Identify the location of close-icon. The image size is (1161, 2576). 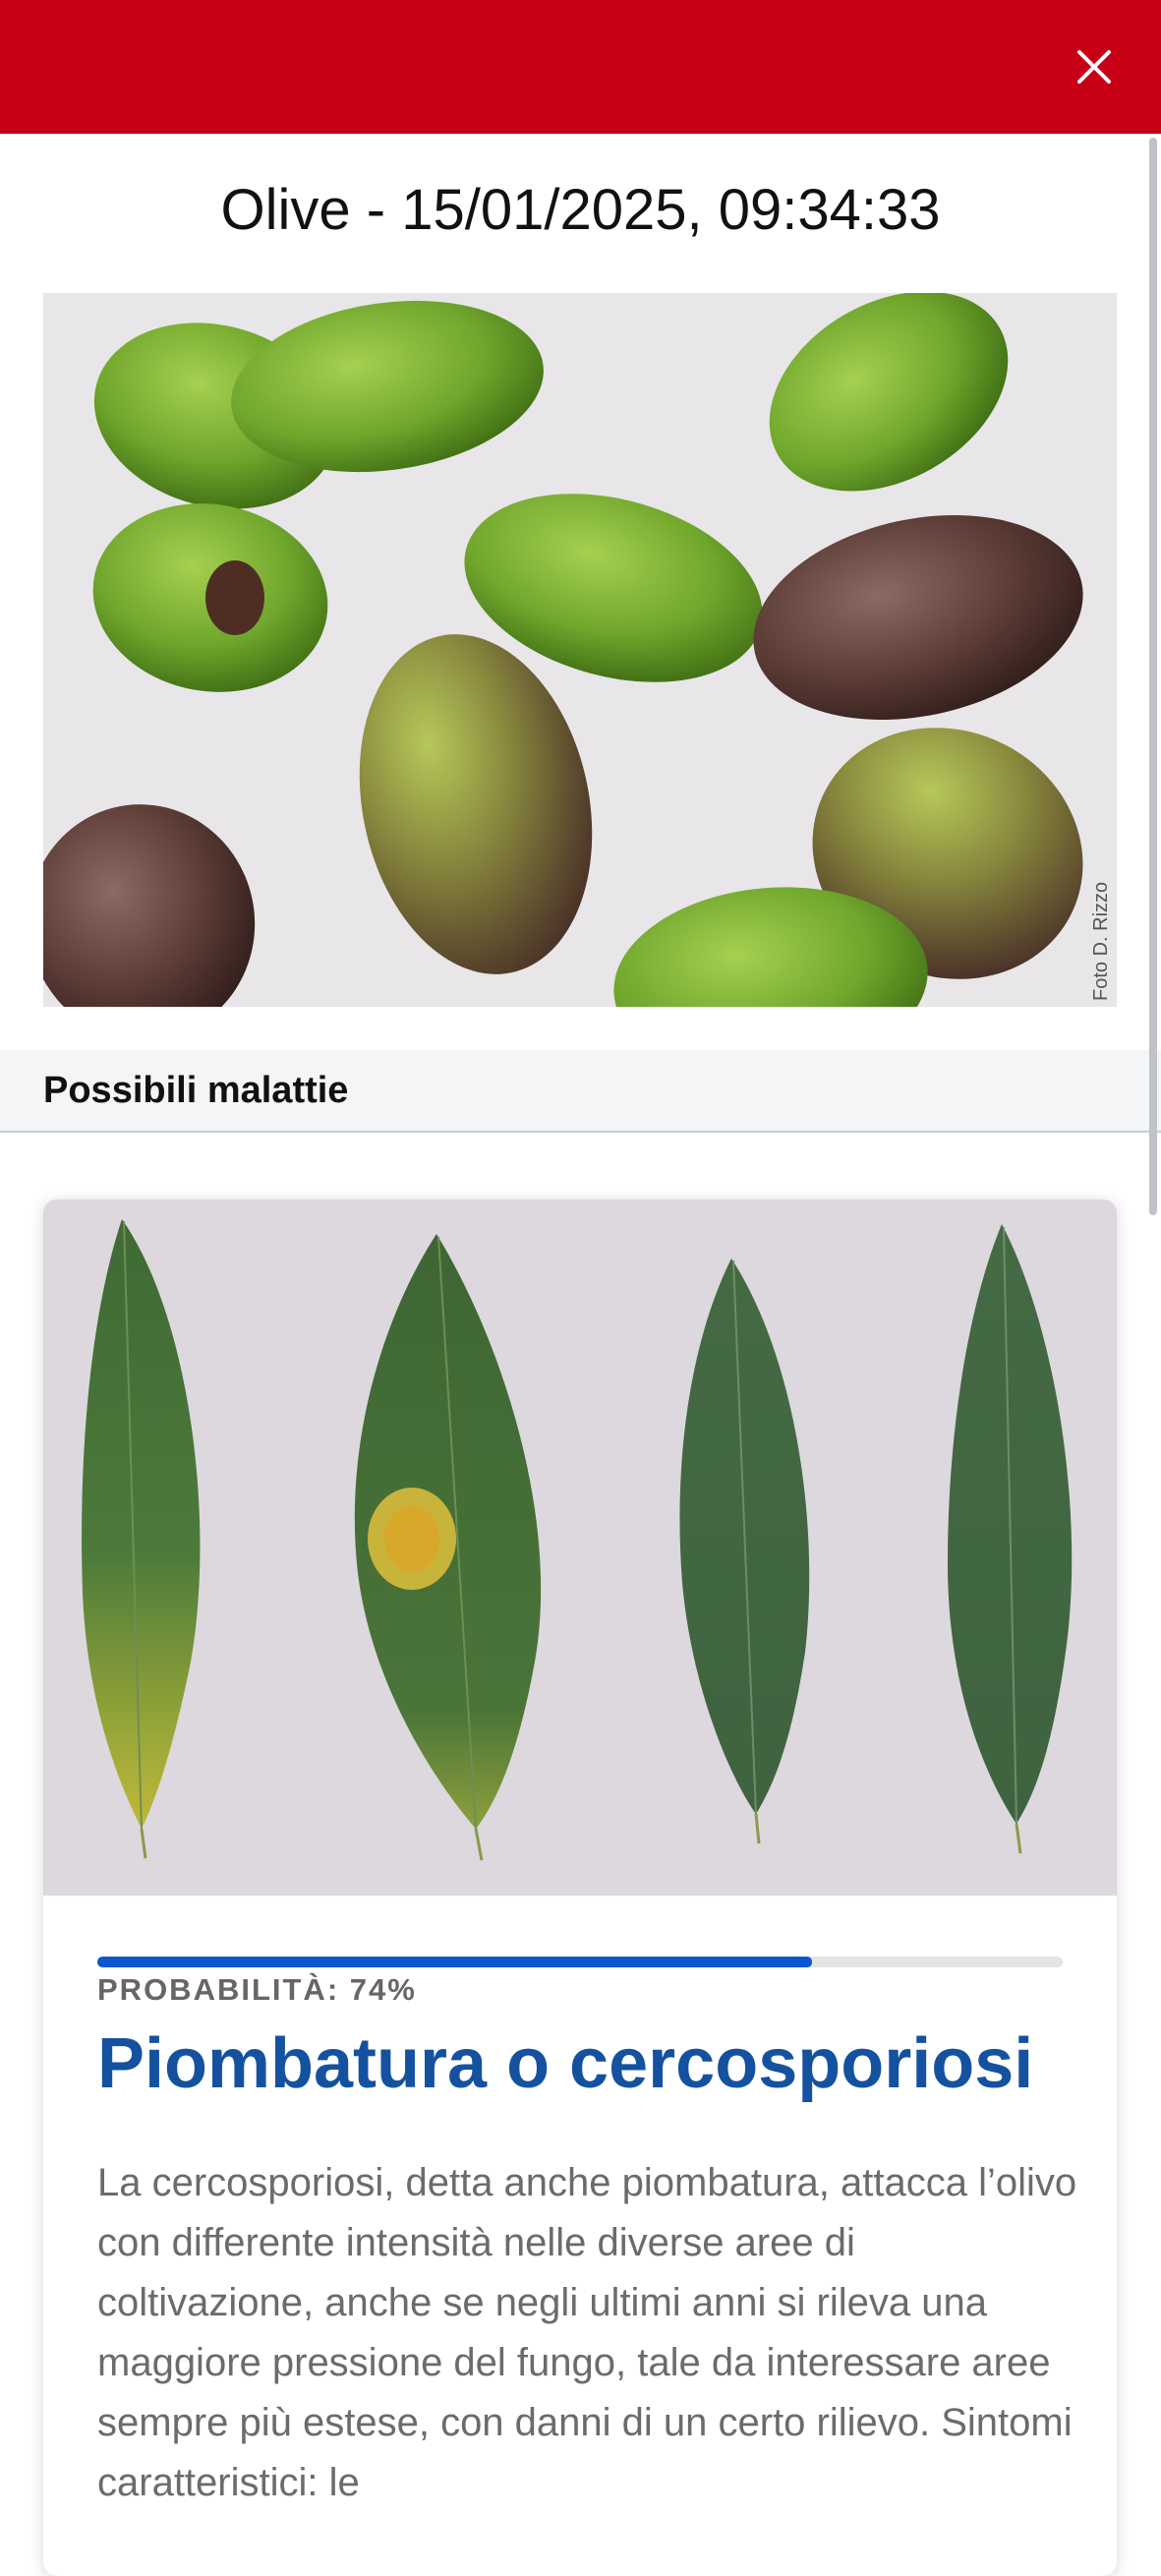
(1094, 67).